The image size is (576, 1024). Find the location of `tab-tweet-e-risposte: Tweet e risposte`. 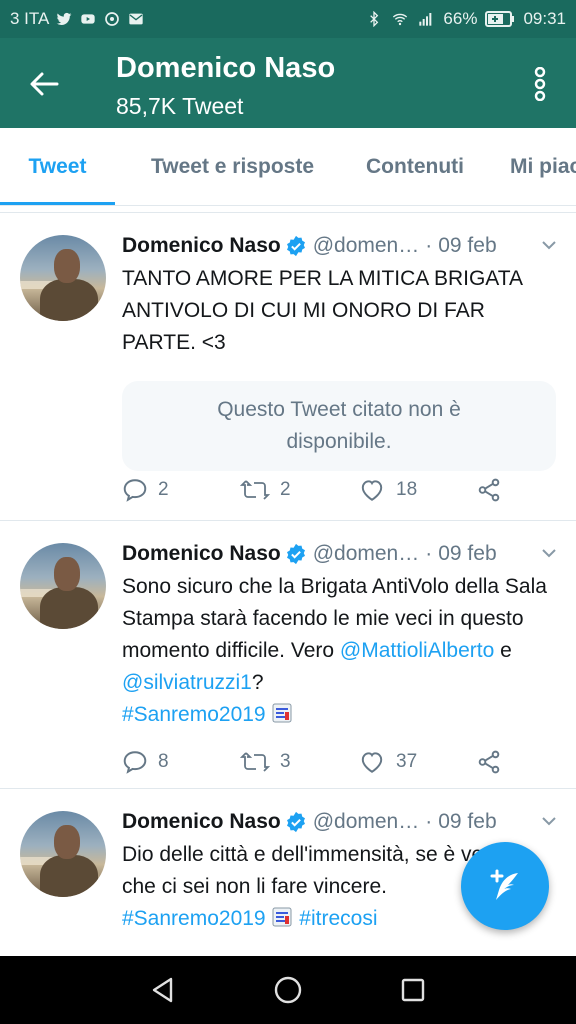

tab-tweet-e-risposte: Tweet e risposte is located at coordinates (222, 166).